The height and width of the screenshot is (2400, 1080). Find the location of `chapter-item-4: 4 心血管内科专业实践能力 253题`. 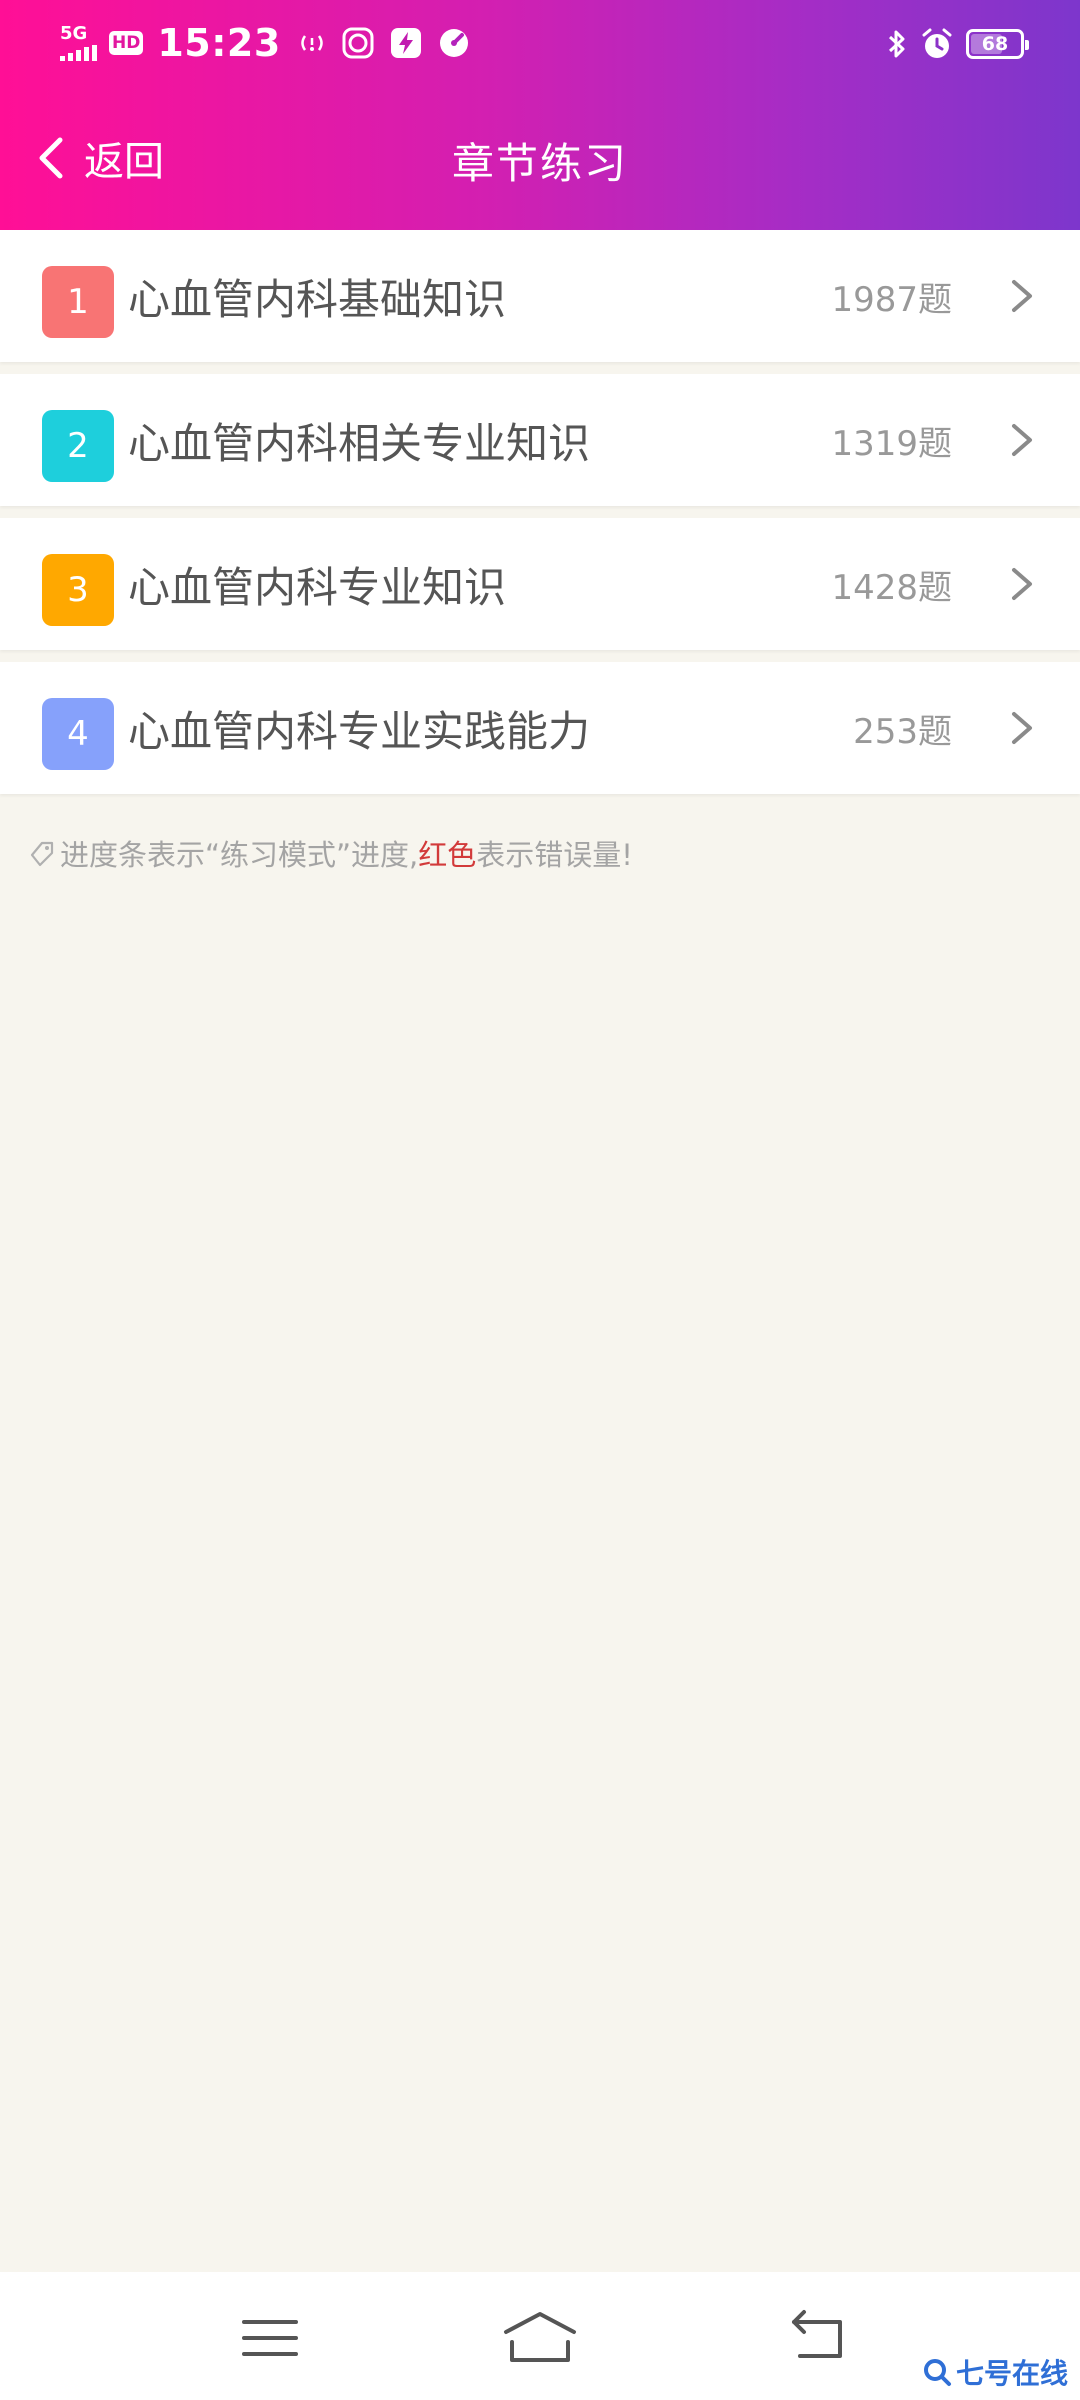

chapter-item-4: 4 心血管内科专业实践能力 253题 is located at coordinates (540, 728).